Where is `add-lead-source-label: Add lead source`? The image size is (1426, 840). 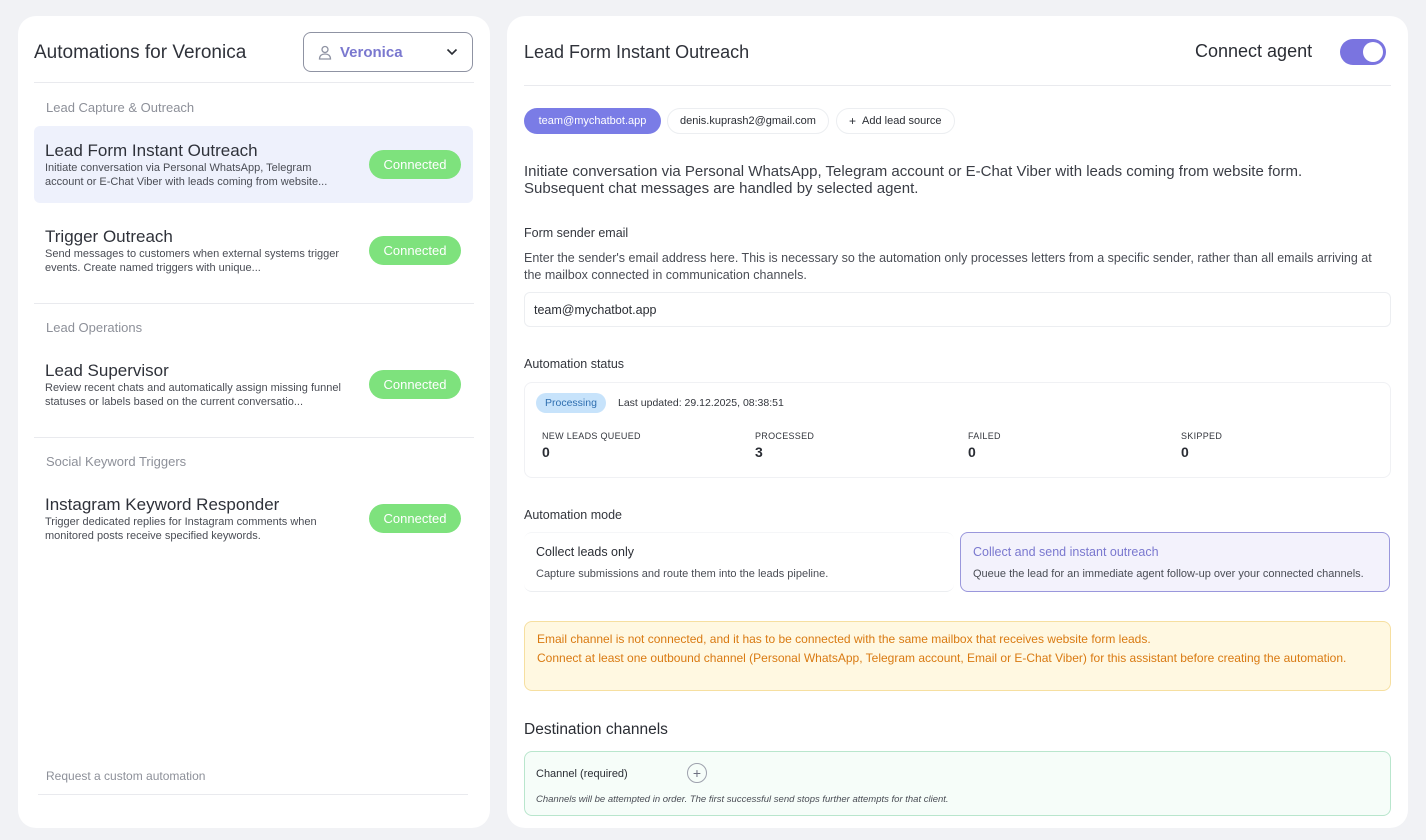
add-lead-source-label: Add lead source is located at coordinates (902, 121).